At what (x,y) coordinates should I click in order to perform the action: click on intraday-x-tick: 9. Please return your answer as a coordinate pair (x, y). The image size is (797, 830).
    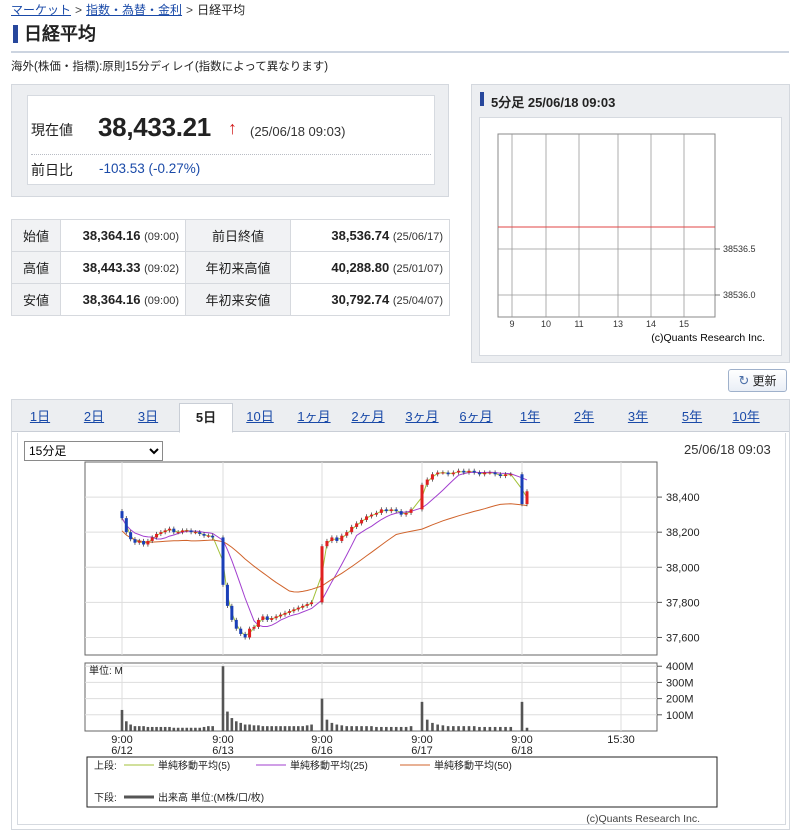
    Looking at the image, I should click on (511, 324).